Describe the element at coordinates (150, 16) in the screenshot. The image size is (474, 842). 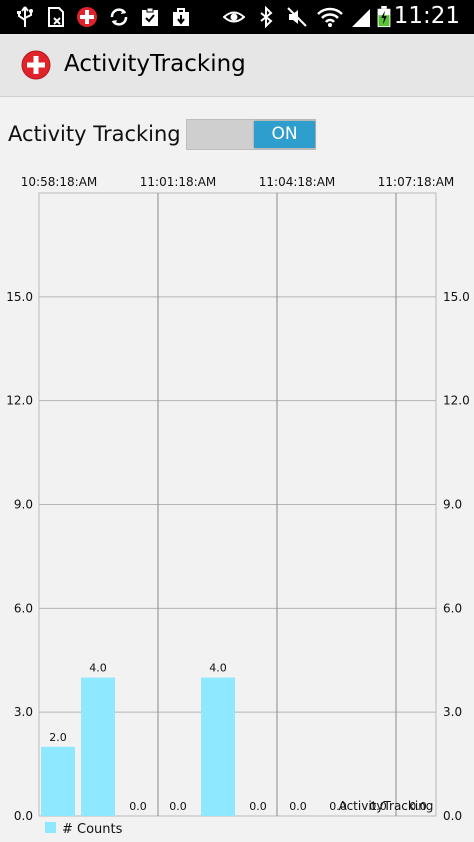
I see `clipboard-check-icon` at that location.